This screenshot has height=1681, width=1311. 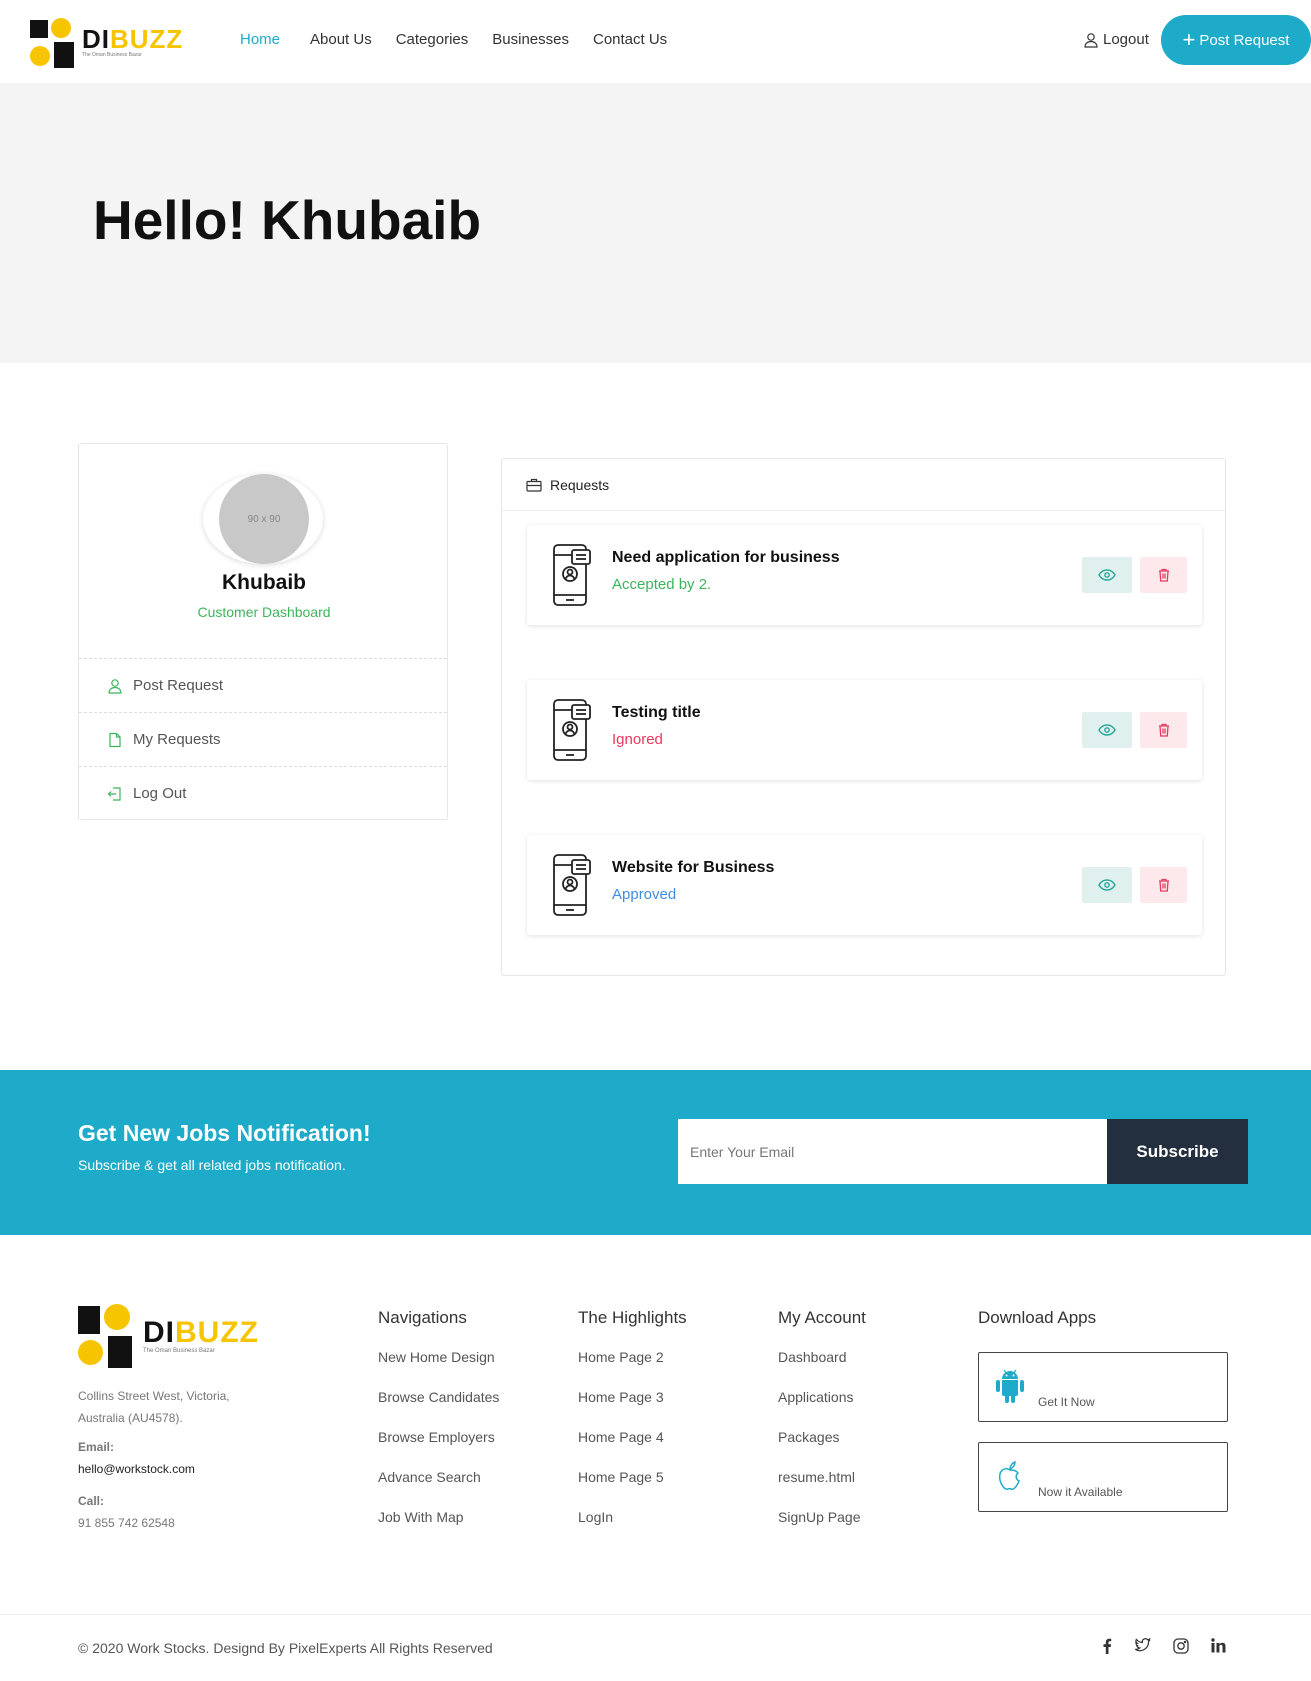 I want to click on apple-icon, so click(x=1009, y=1475).